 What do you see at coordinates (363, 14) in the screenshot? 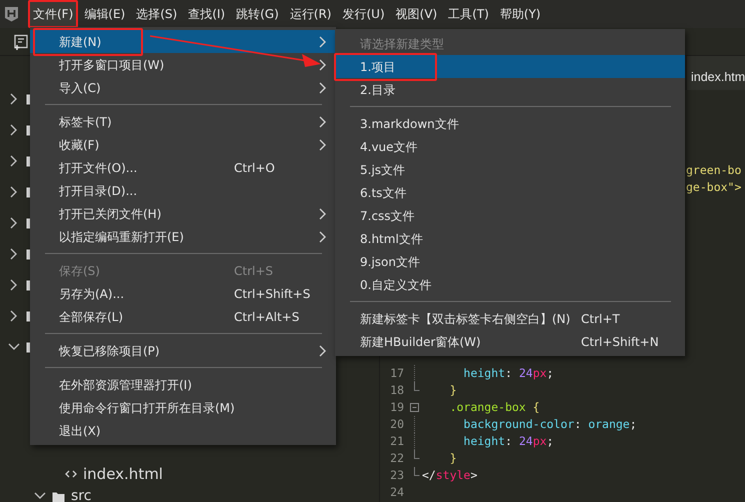
I see `menu-item: 发行(U)` at bounding box center [363, 14].